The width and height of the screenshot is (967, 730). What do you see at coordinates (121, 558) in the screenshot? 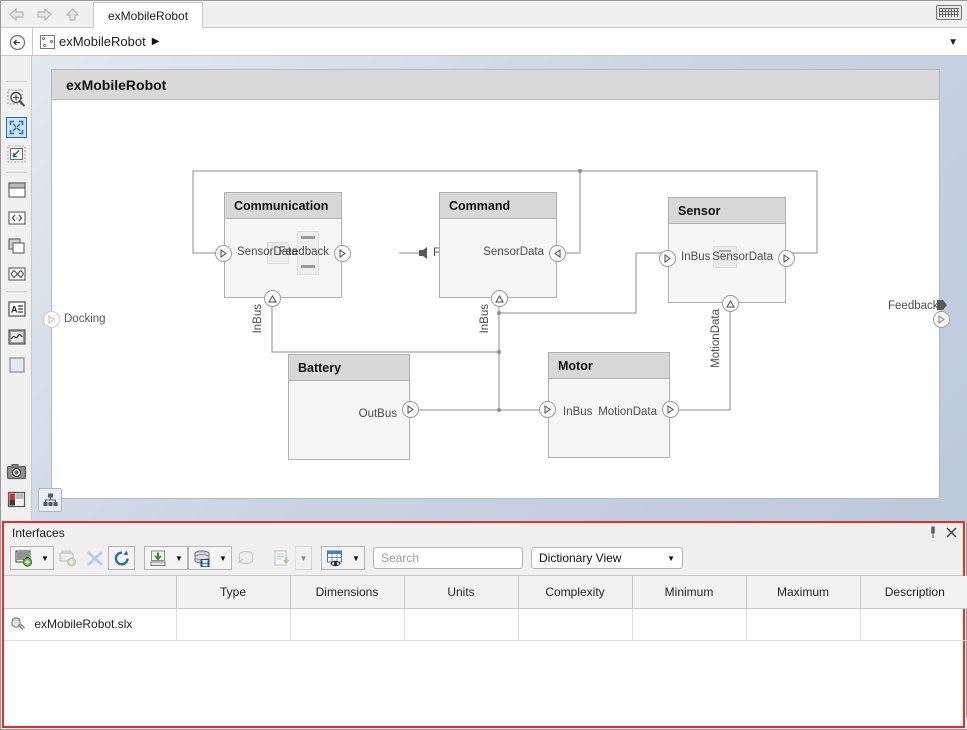
I see `refresh-icon` at bounding box center [121, 558].